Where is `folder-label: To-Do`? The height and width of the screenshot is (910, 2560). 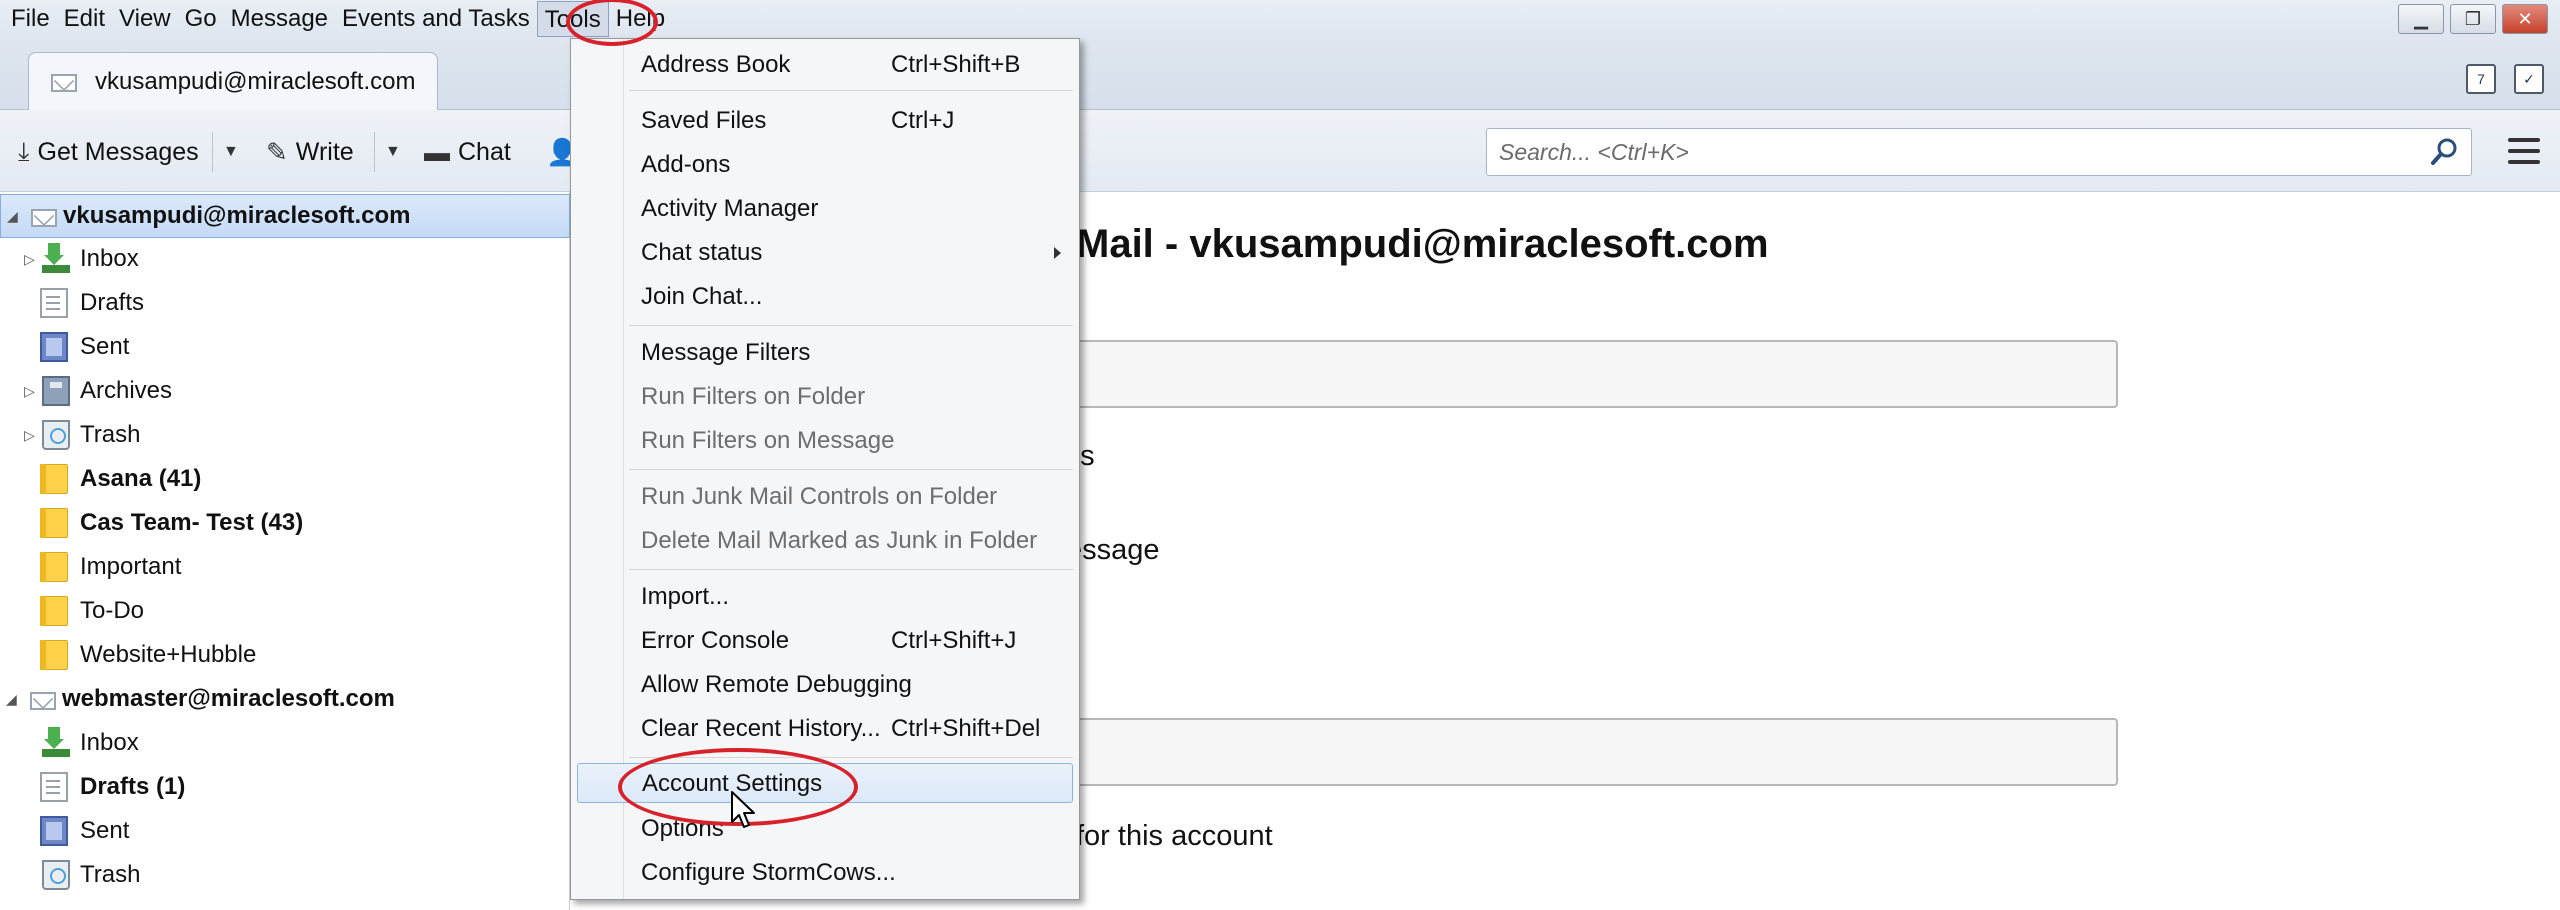 folder-label: To-Do is located at coordinates (112, 610).